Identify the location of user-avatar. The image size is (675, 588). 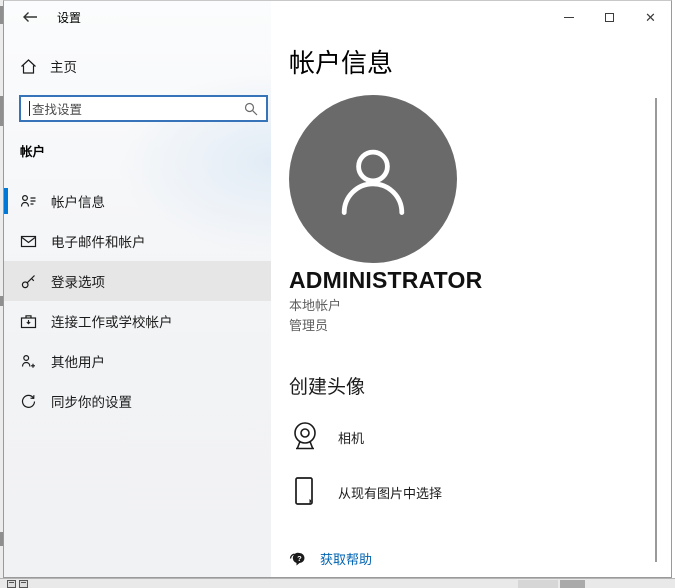
(373, 179).